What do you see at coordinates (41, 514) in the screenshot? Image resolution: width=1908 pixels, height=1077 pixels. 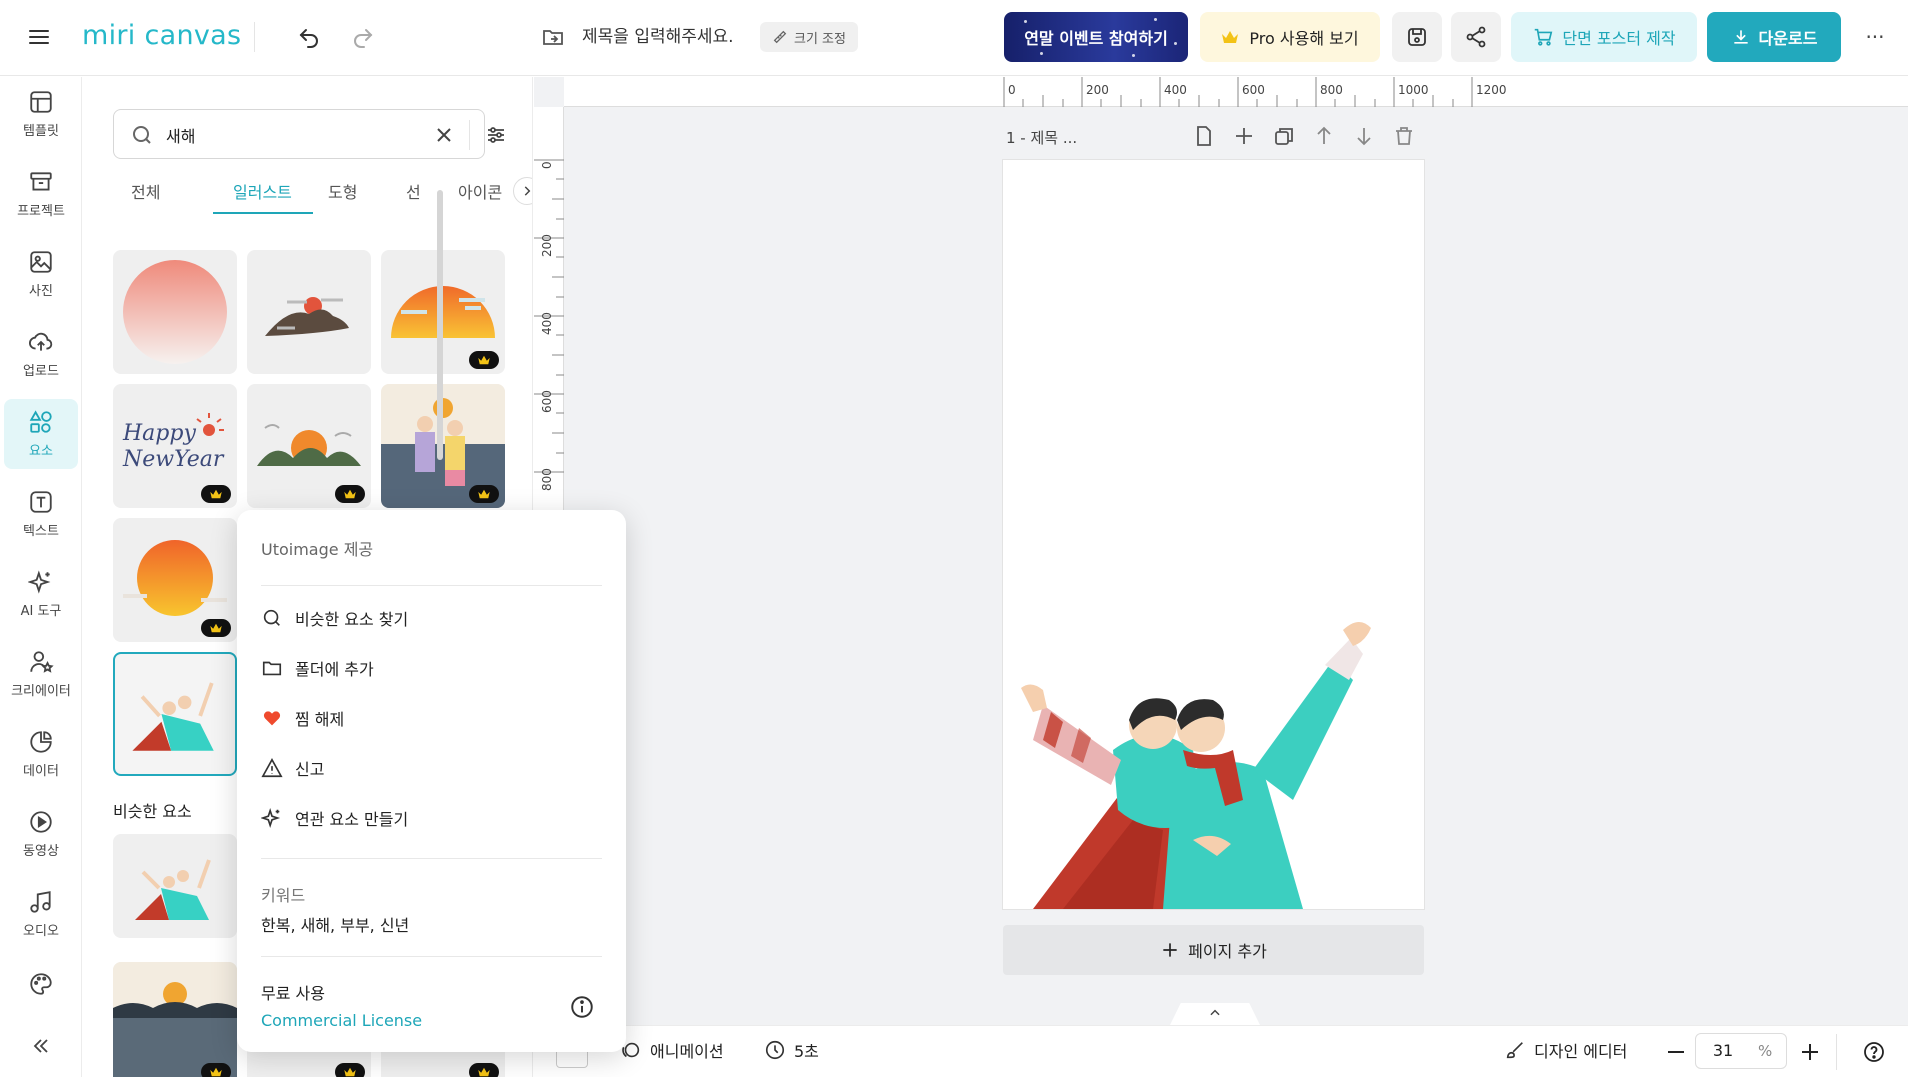 I see `rail-item-text: 텍스트` at bounding box center [41, 514].